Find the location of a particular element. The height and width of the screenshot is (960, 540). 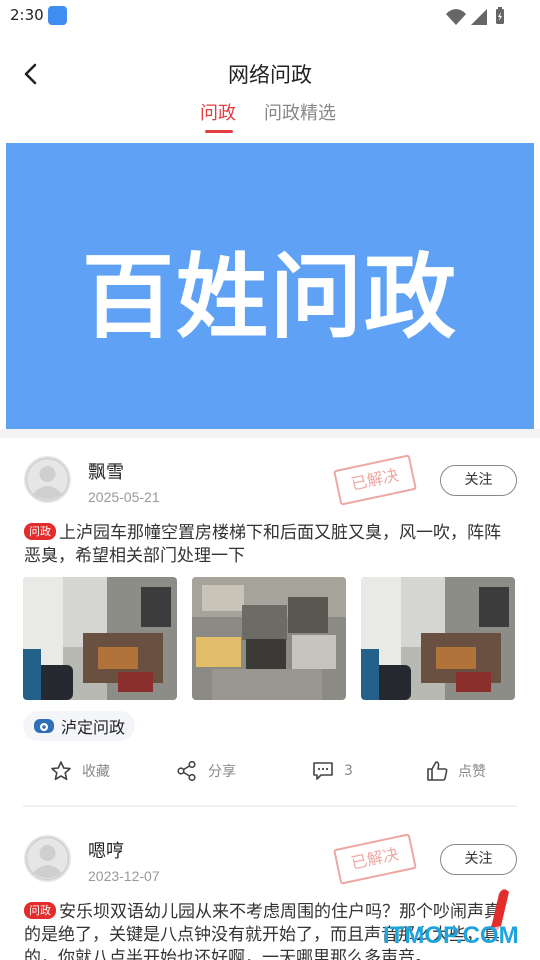

comment-count: 3 is located at coordinates (348, 771).